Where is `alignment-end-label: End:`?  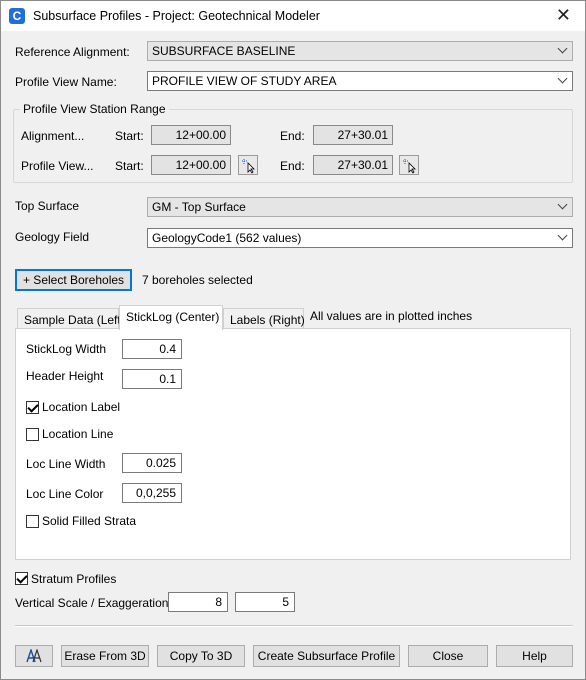 alignment-end-label: End: is located at coordinates (292, 136).